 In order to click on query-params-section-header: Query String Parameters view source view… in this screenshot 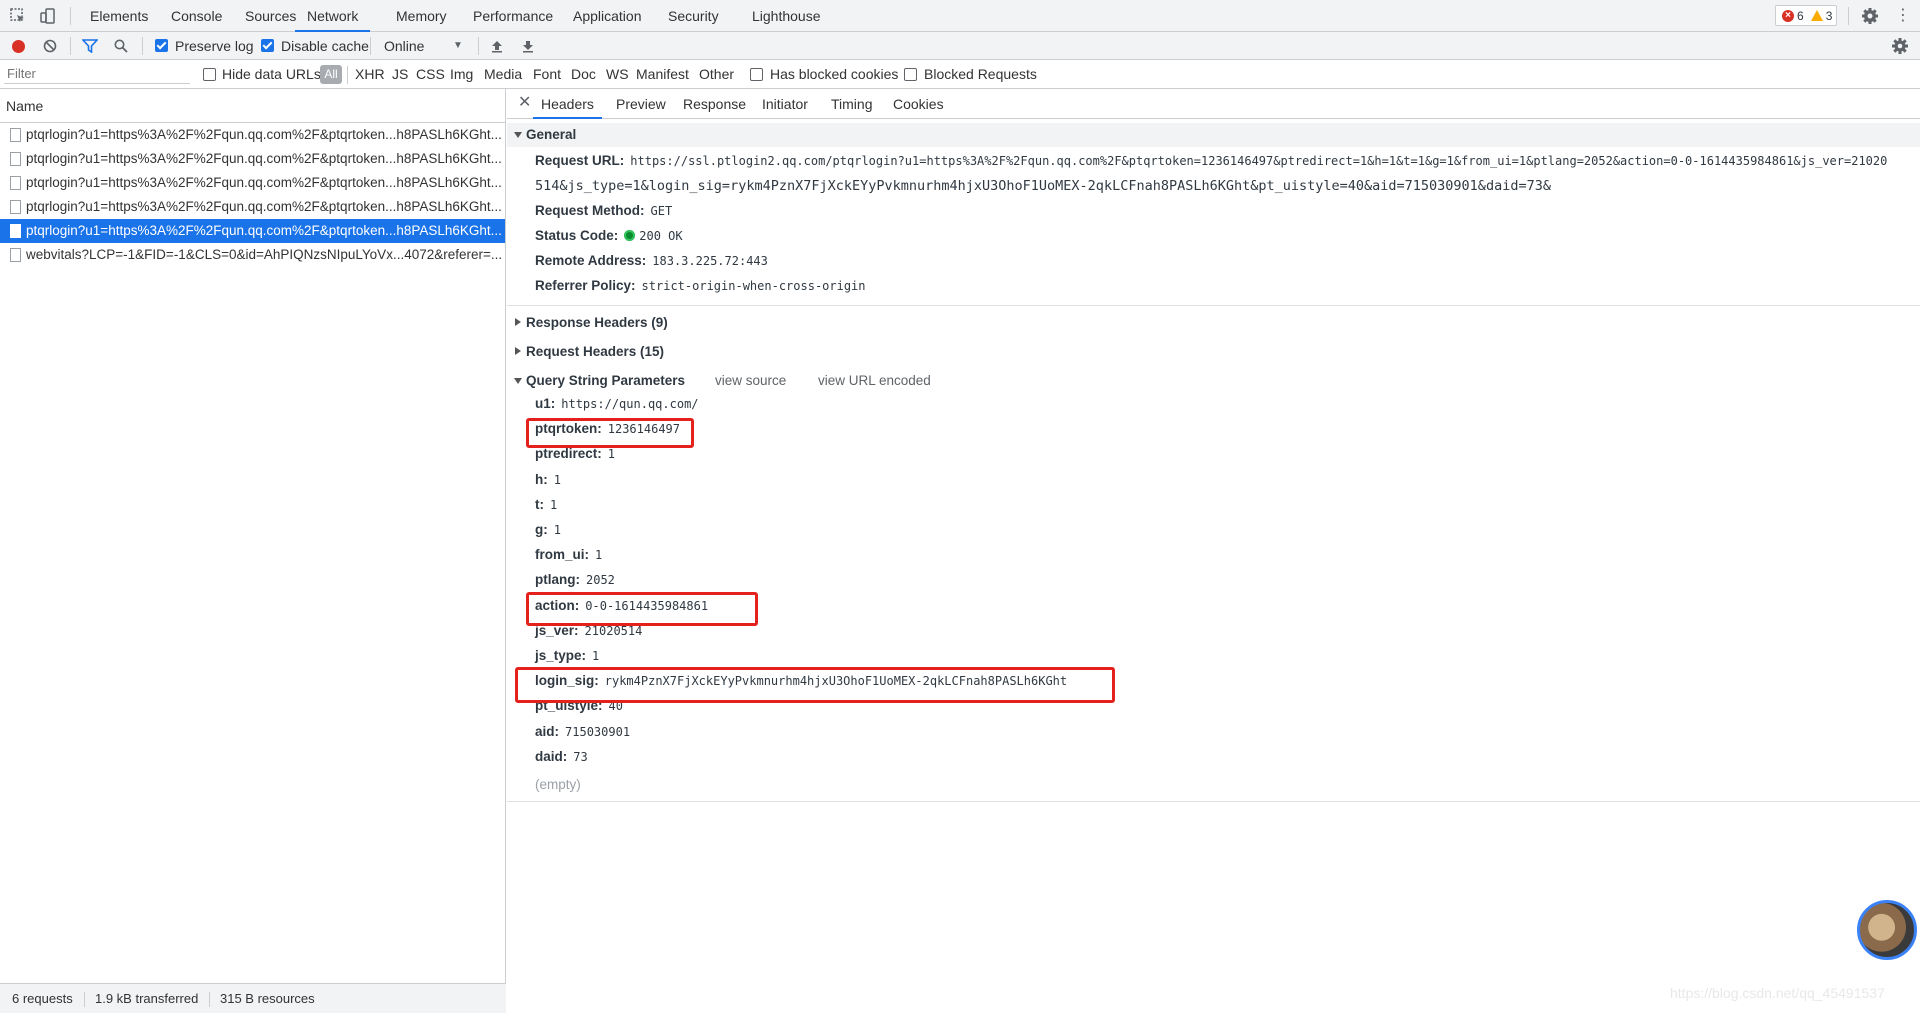, I will do `click(1213, 381)`.